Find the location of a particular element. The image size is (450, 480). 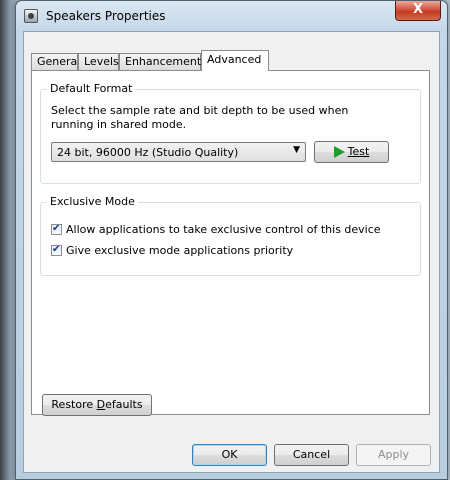

sample-rate-select: 24 bit, 96000 Hz (Studio Quality) ▼ is located at coordinates (178, 152).